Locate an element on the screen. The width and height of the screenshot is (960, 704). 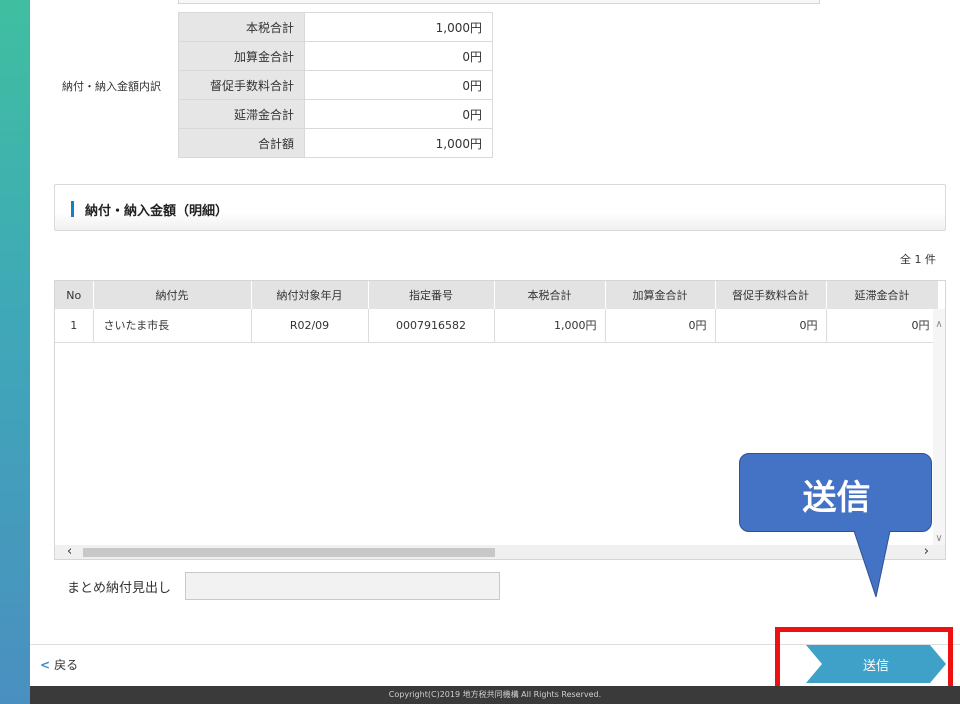
cell-number: 0007916582 is located at coordinates (431, 326).